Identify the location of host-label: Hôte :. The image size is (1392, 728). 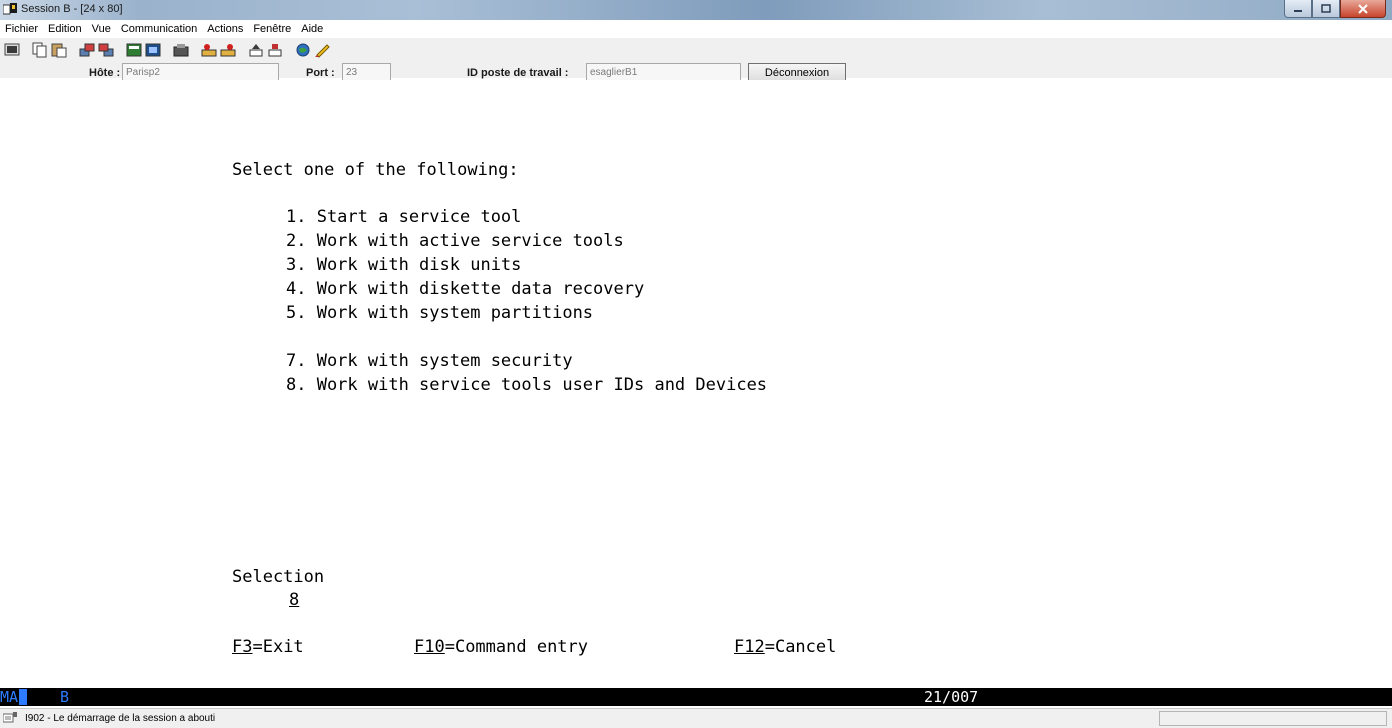
(105, 73).